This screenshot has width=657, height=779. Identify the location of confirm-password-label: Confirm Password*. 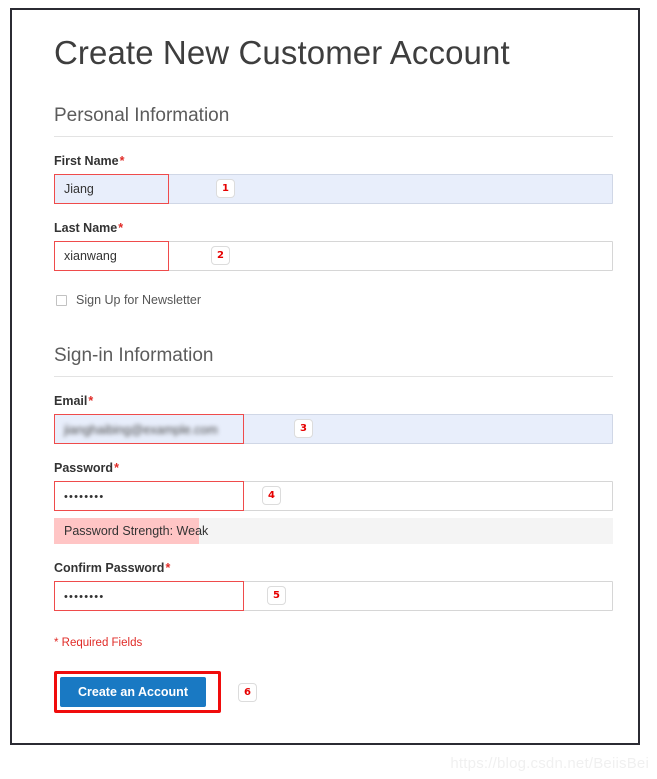
(333, 568).